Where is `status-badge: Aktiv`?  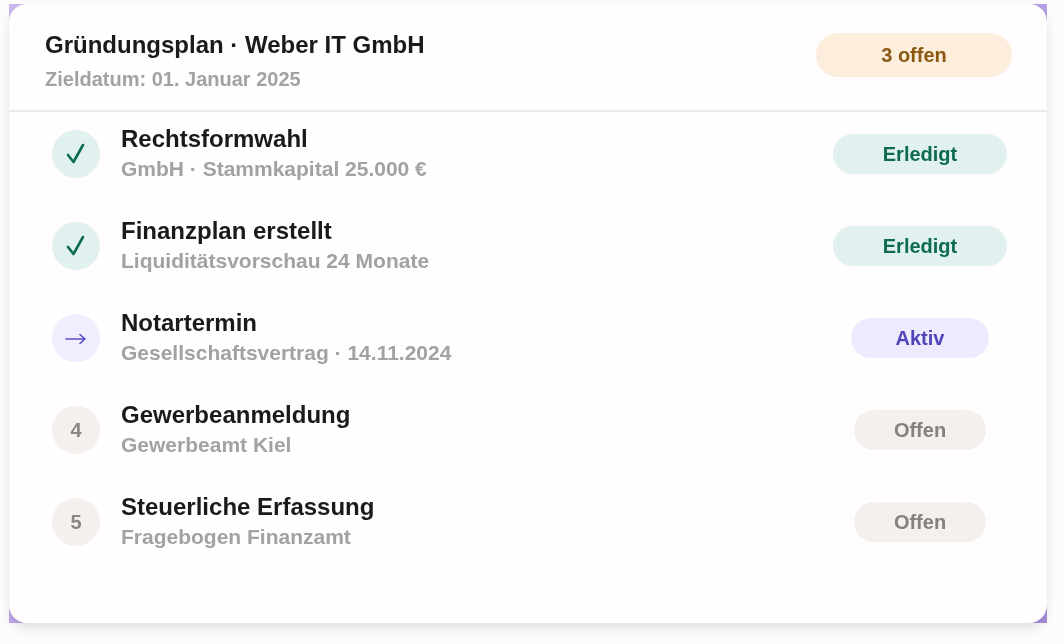 status-badge: Aktiv is located at coordinates (920, 338).